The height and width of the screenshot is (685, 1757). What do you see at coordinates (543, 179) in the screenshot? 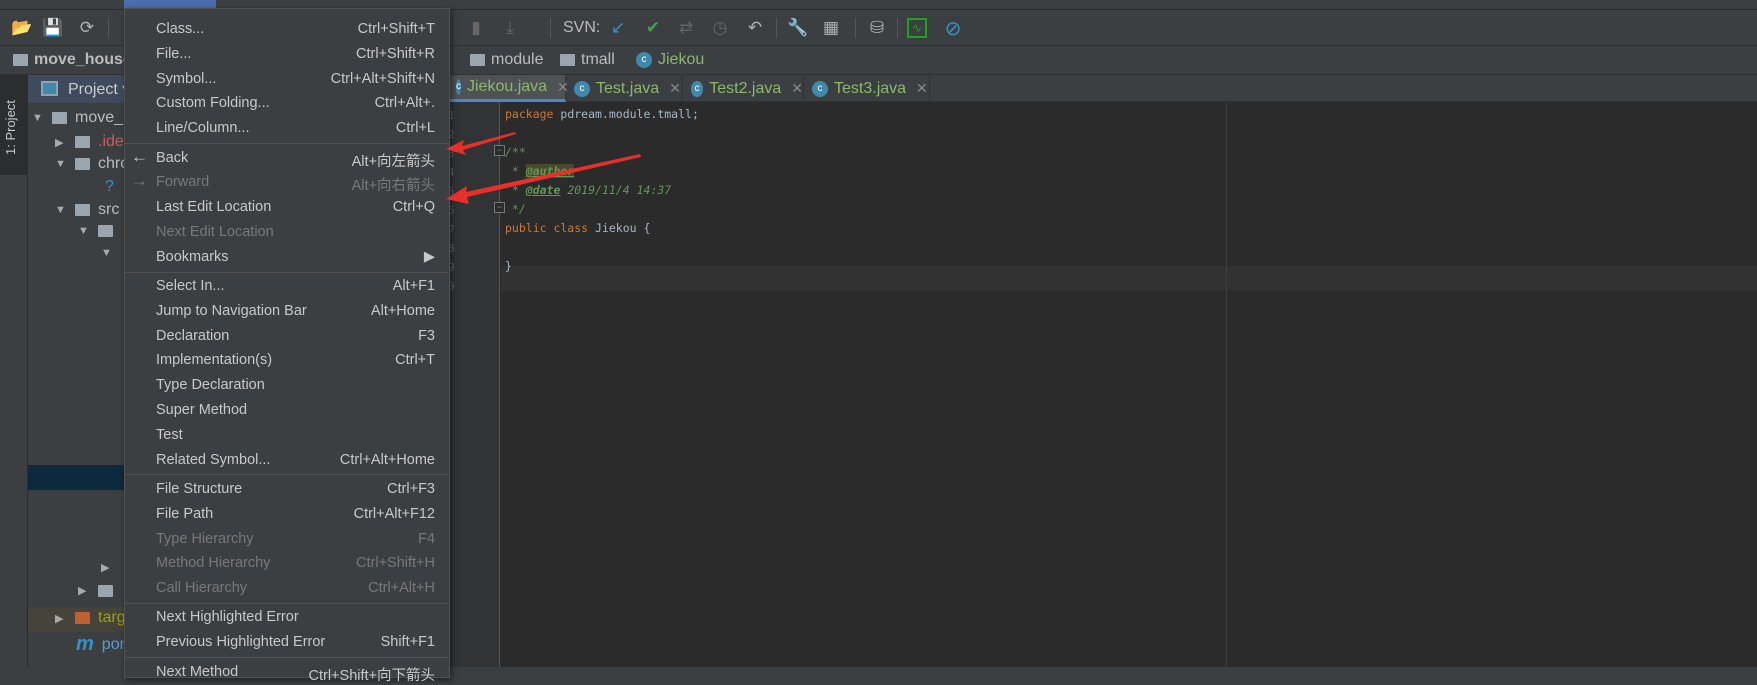
I see `red-arrow-last-edit` at bounding box center [543, 179].